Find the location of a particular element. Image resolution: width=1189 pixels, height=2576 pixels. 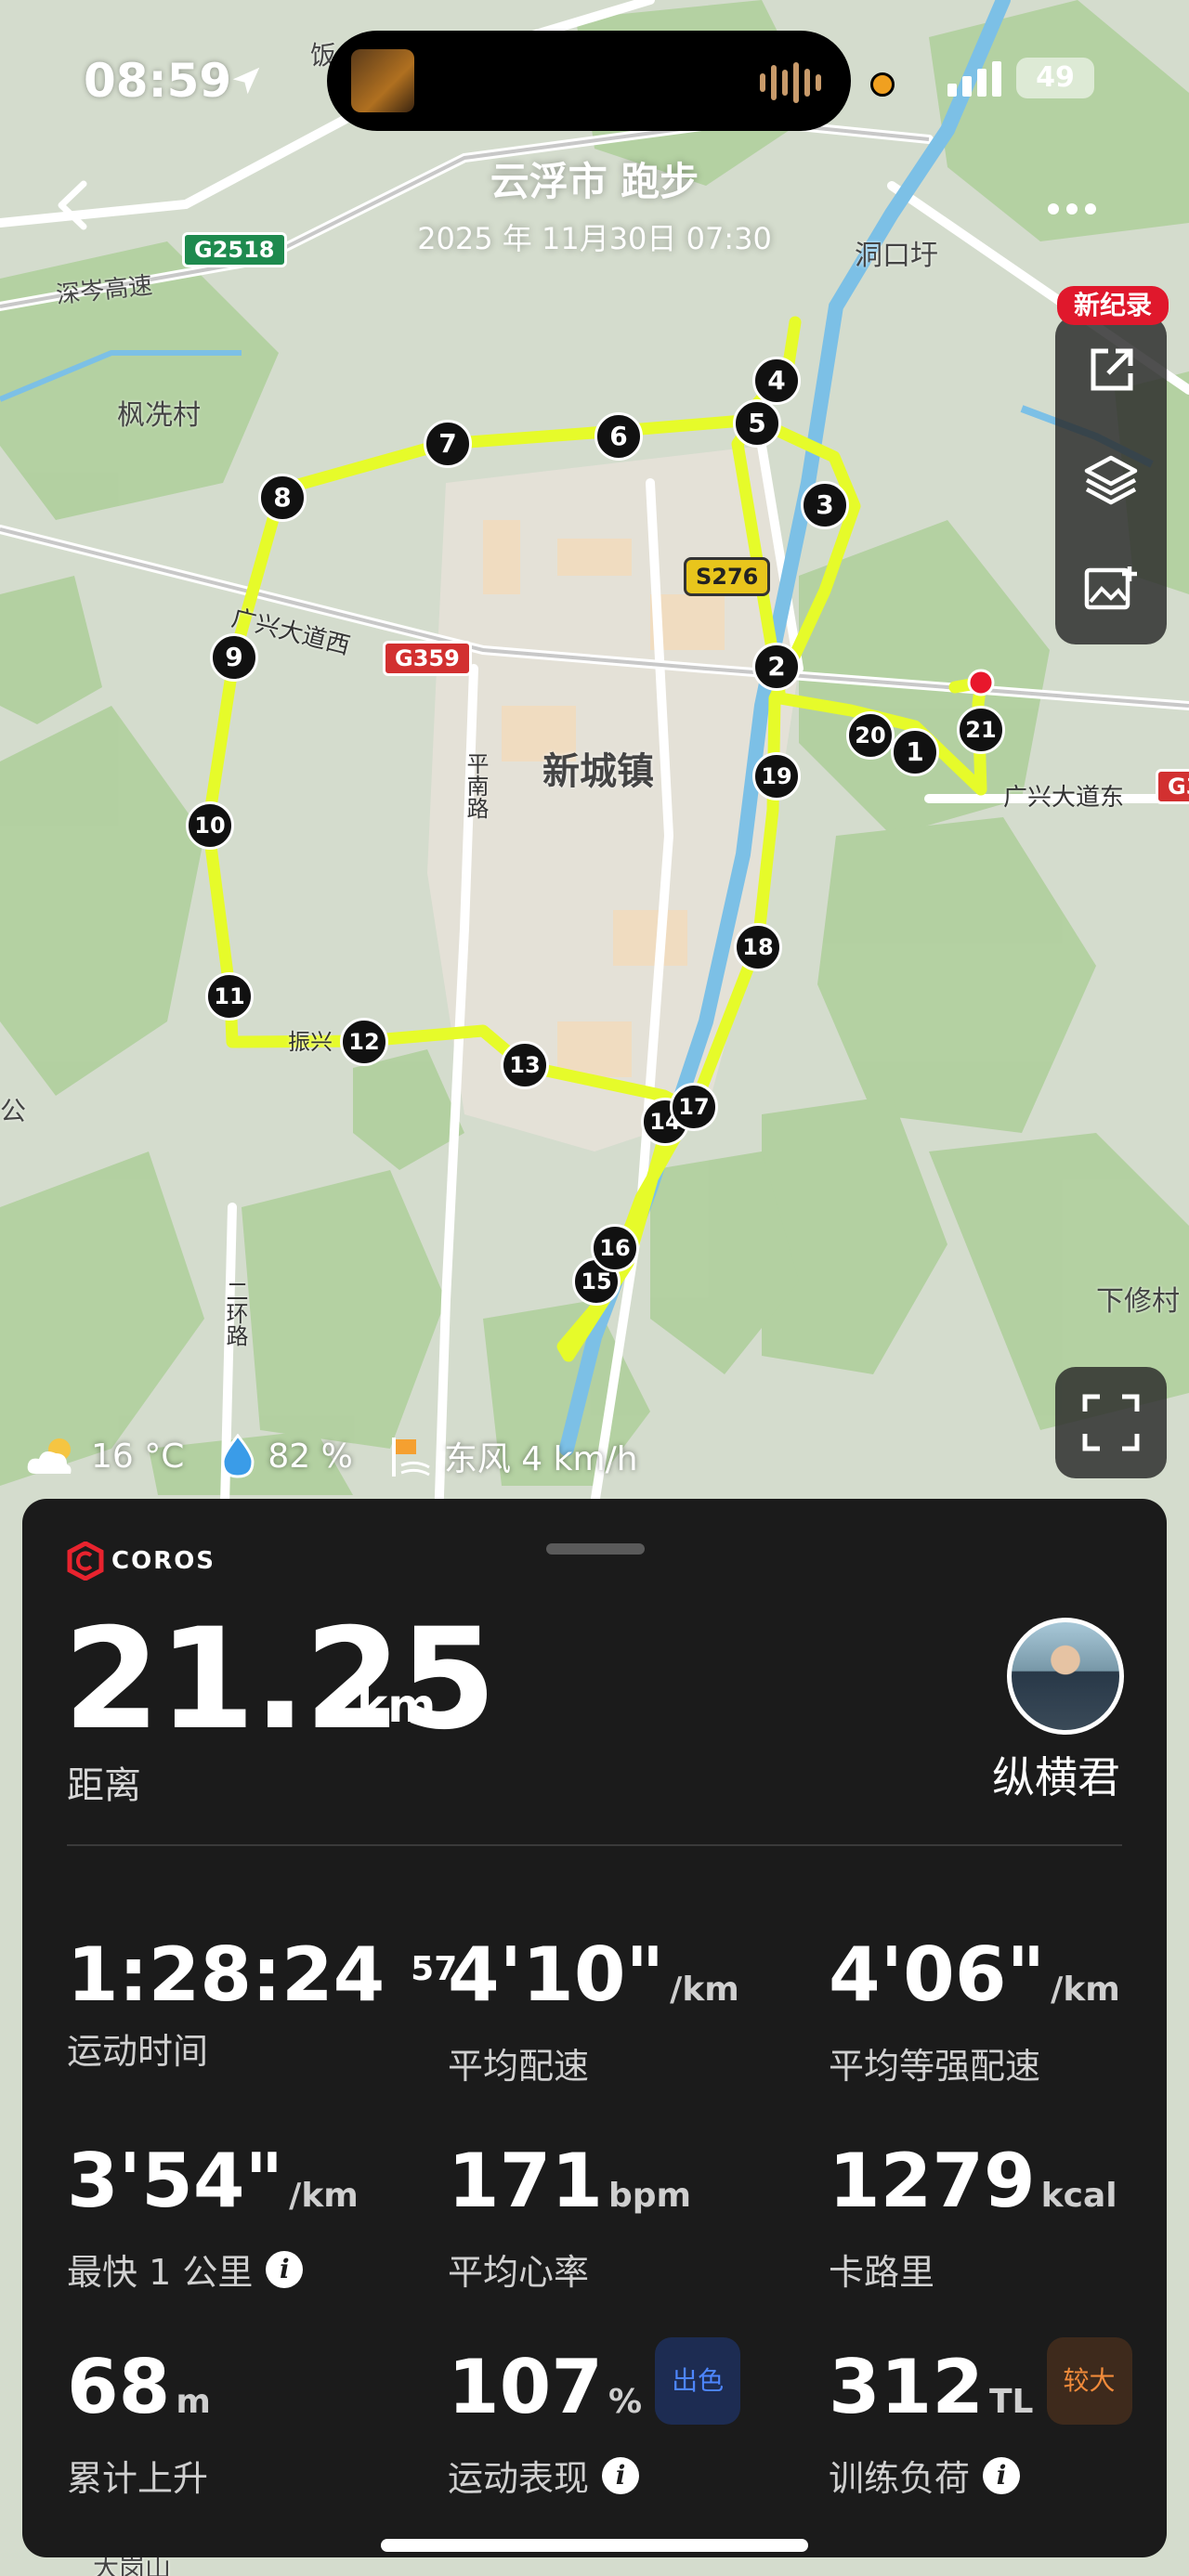

stat-effort-pace-label: 平均等强配速 is located at coordinates (935, 2066).